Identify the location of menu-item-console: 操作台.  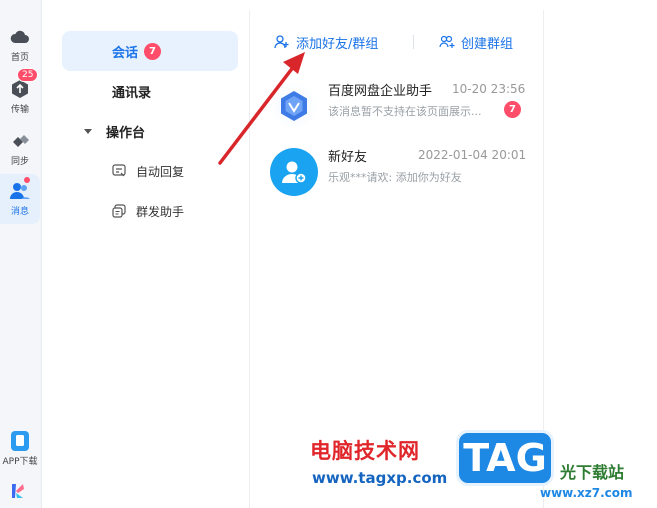
(103, 131).